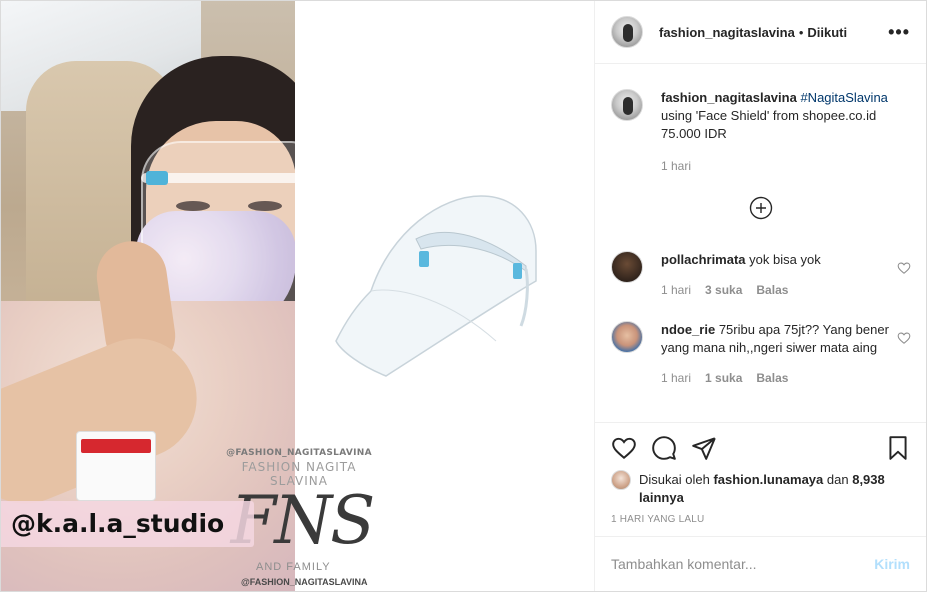 The height and width of the screenshot is (592, 927). Describe the element at coordinates (624, 448) in the screenshot. I see `heart-icon` at that location.